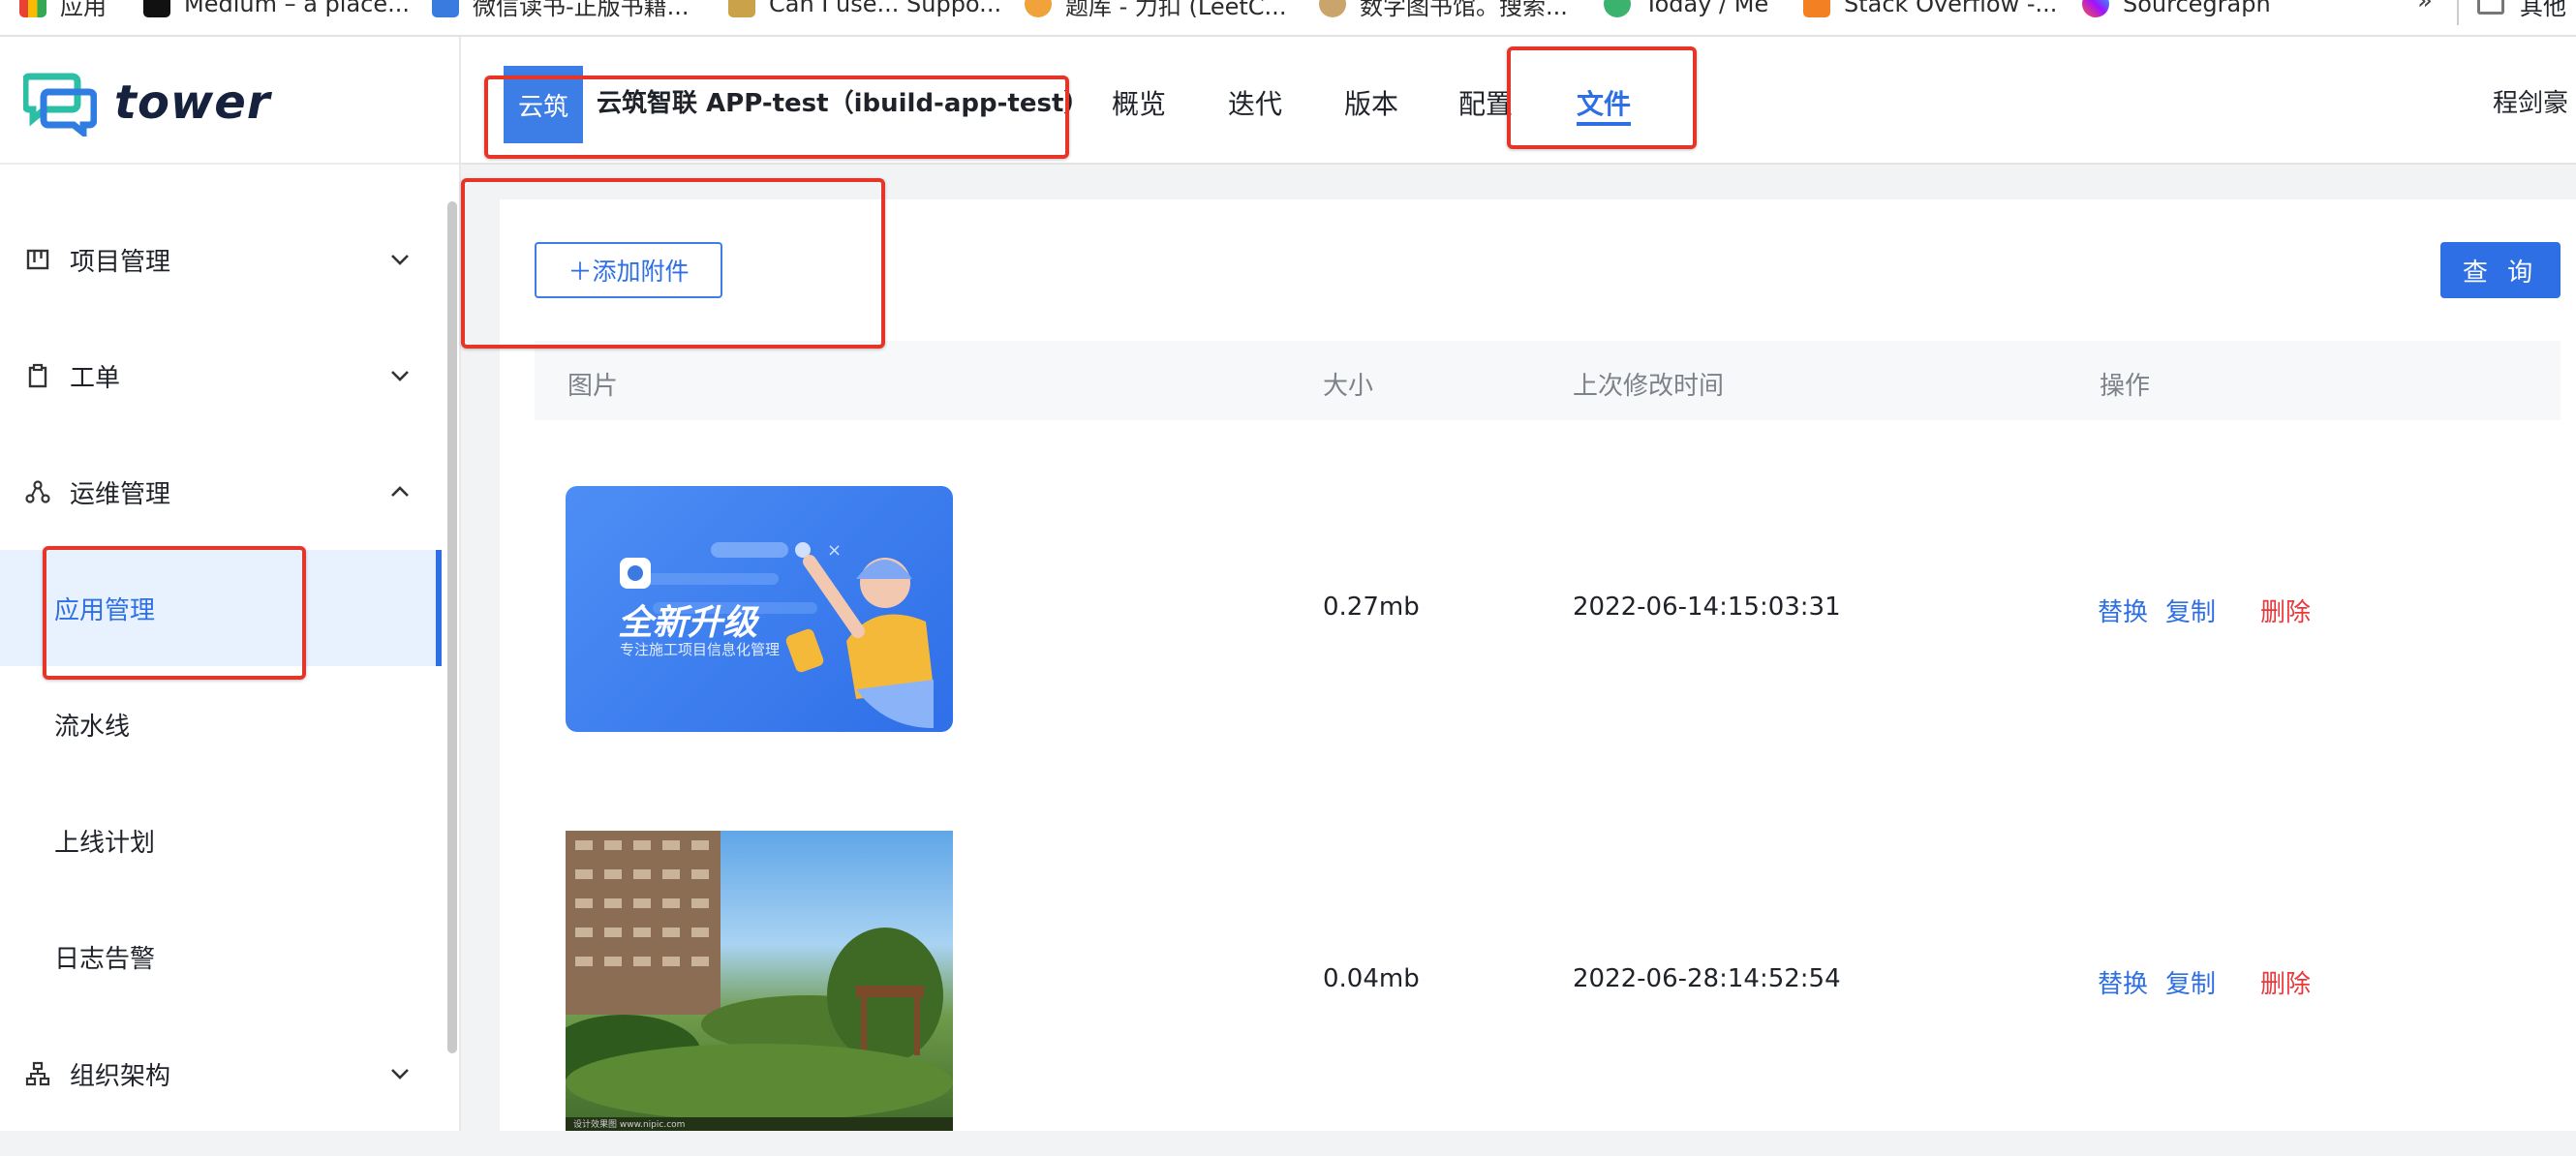  What do you see at coordinates (1485, 102) in the screenshot?
I see `tab-config: 配置` at bounding box center [1485, 102].